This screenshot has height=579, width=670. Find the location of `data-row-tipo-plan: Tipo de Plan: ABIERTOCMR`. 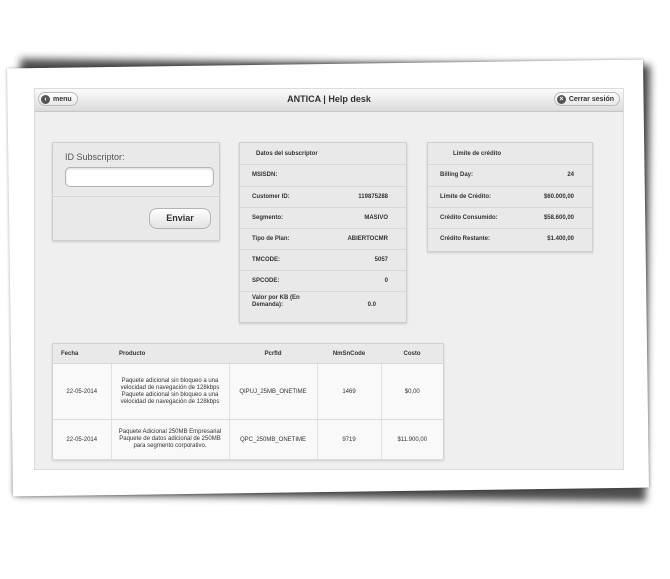

data-row-tipo-plan: Tipo de Plan: ABIERTOCMR is located at coordinates (323, 239).